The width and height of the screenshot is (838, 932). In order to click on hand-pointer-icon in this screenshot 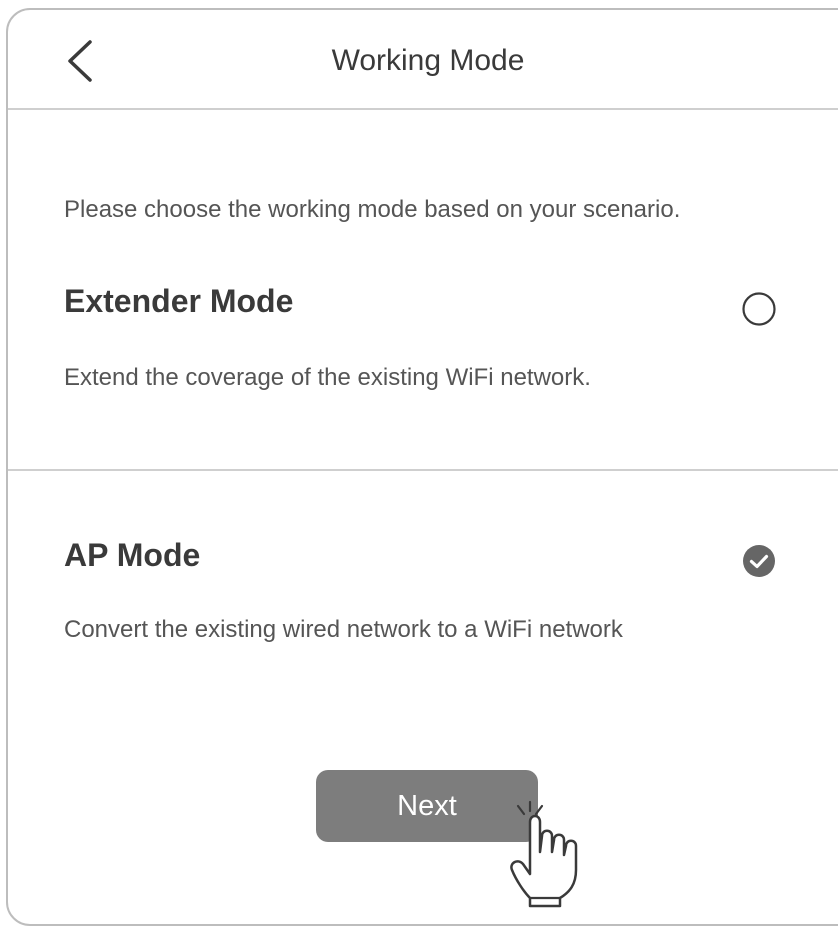, I will do `click(560, 854)`.